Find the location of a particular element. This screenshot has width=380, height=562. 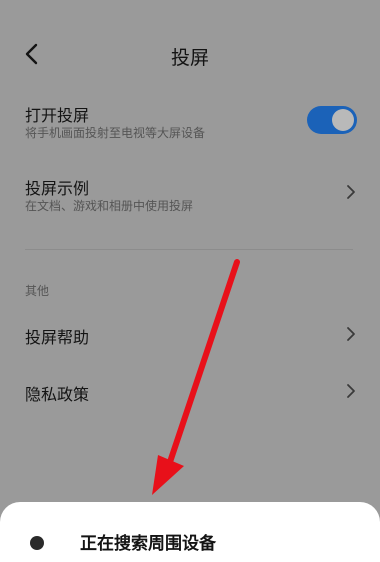

bottom-sheet: 正在搜索周围设备 is located at coordinates (190, 532).